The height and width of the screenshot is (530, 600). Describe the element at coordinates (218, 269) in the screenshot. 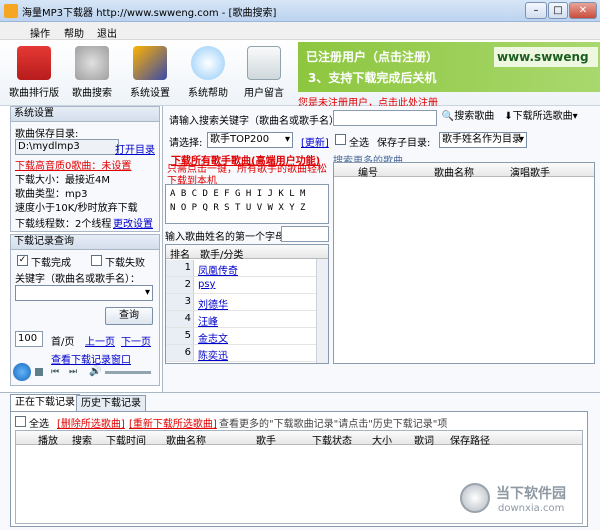

I see `row-singer: 凤凰传奇` at that location.